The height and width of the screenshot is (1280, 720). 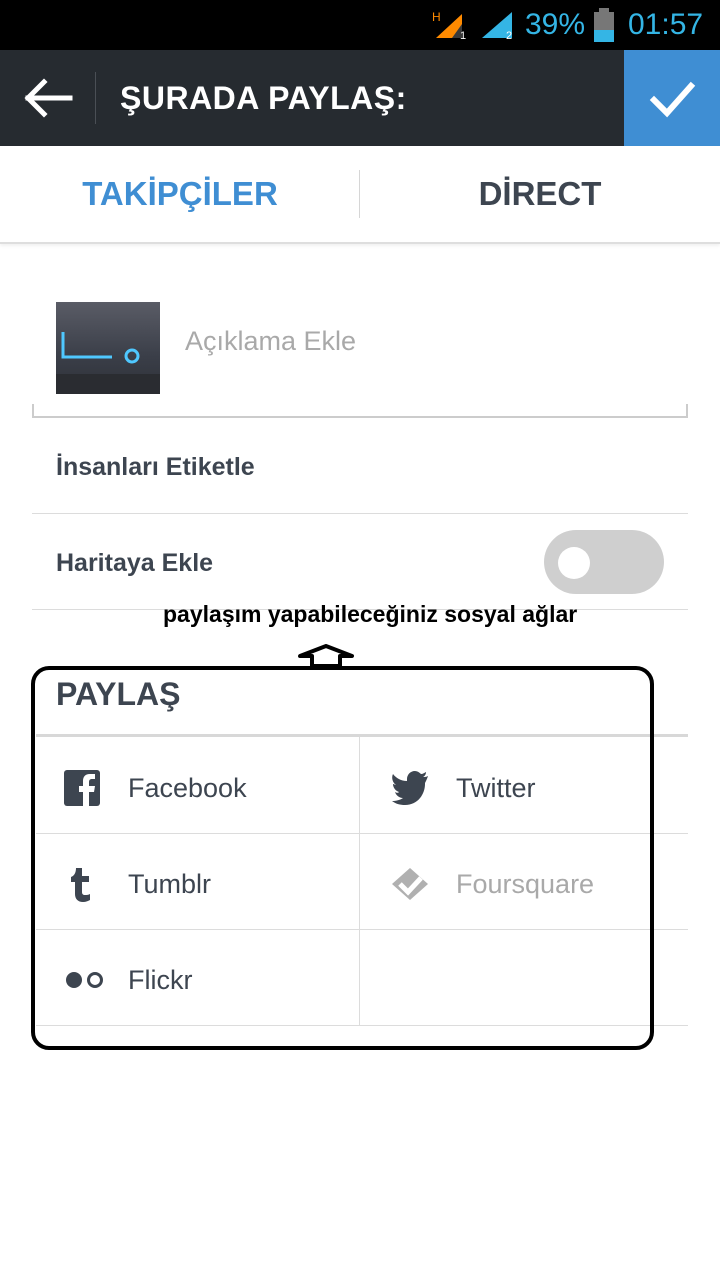 I want to click on signal-sim1-icon: H 1, so click(x=449, y=25).